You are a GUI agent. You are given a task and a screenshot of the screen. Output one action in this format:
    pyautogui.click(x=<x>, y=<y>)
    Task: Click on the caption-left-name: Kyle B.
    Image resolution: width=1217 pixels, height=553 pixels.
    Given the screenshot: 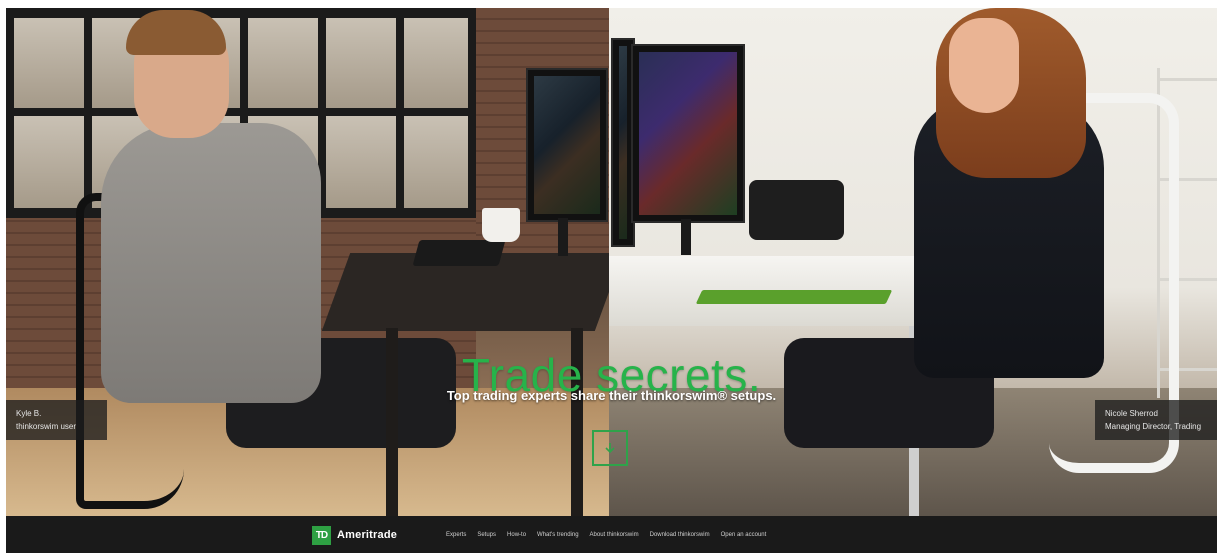 What is the action you would take?
    pyautogui.click(x=29, y=413)
    